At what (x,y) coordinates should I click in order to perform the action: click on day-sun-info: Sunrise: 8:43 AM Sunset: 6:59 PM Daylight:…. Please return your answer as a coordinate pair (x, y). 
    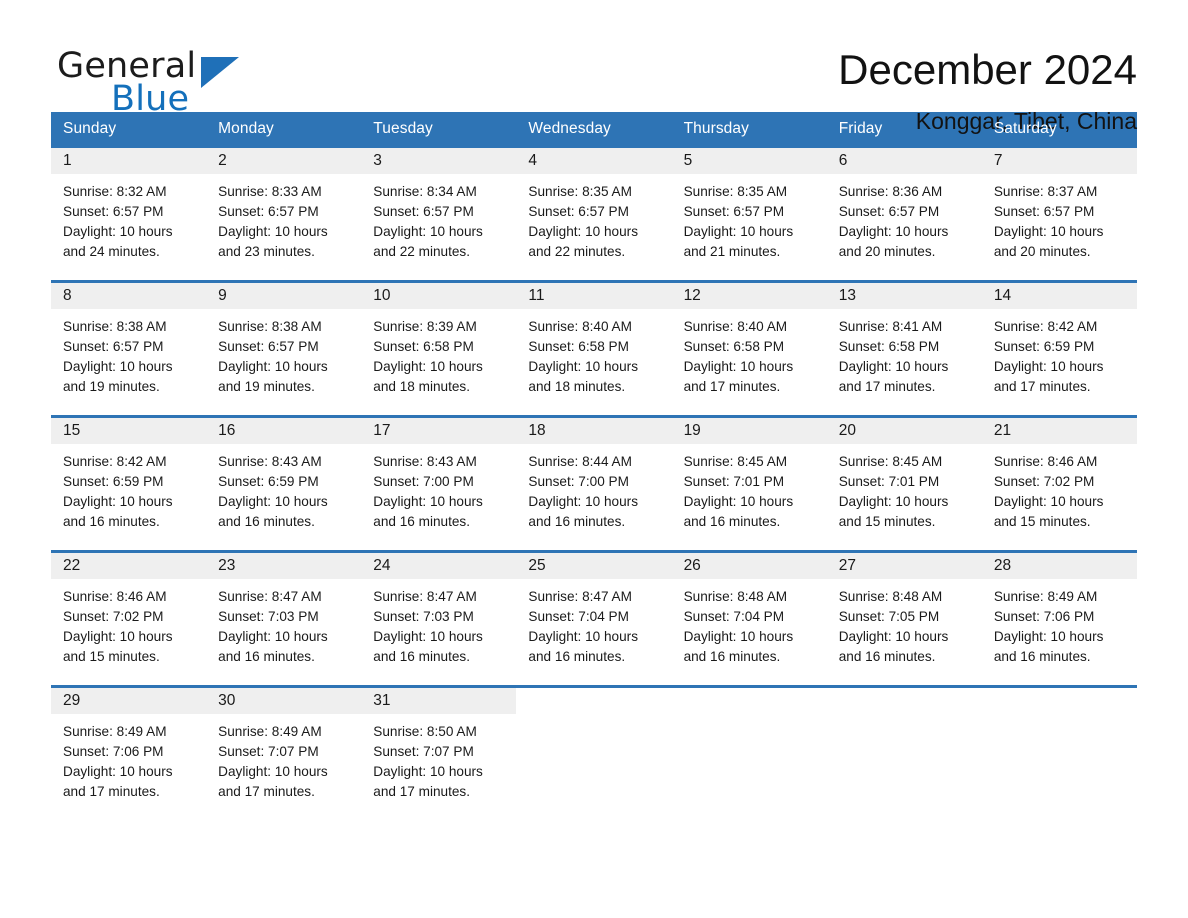
    Looking at the image, I should click on (283, 488).